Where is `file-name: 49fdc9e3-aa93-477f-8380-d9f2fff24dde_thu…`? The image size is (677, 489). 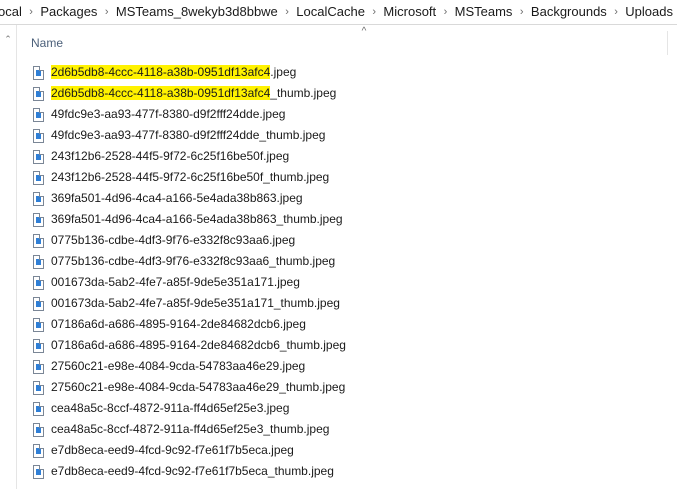 file-name: 49fdc9e3-aa93-477f-8380-d9f2fff24dde_thu… is located at coordinates (188, 135).